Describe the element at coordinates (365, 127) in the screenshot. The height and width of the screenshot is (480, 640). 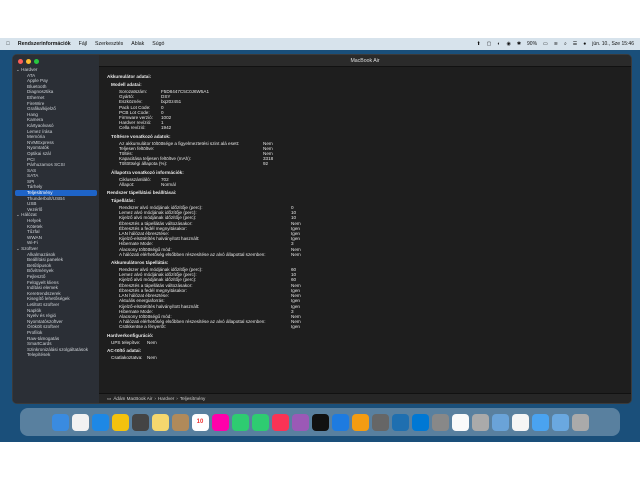
I see `info-row: Cella revízió: 1942` at that location.